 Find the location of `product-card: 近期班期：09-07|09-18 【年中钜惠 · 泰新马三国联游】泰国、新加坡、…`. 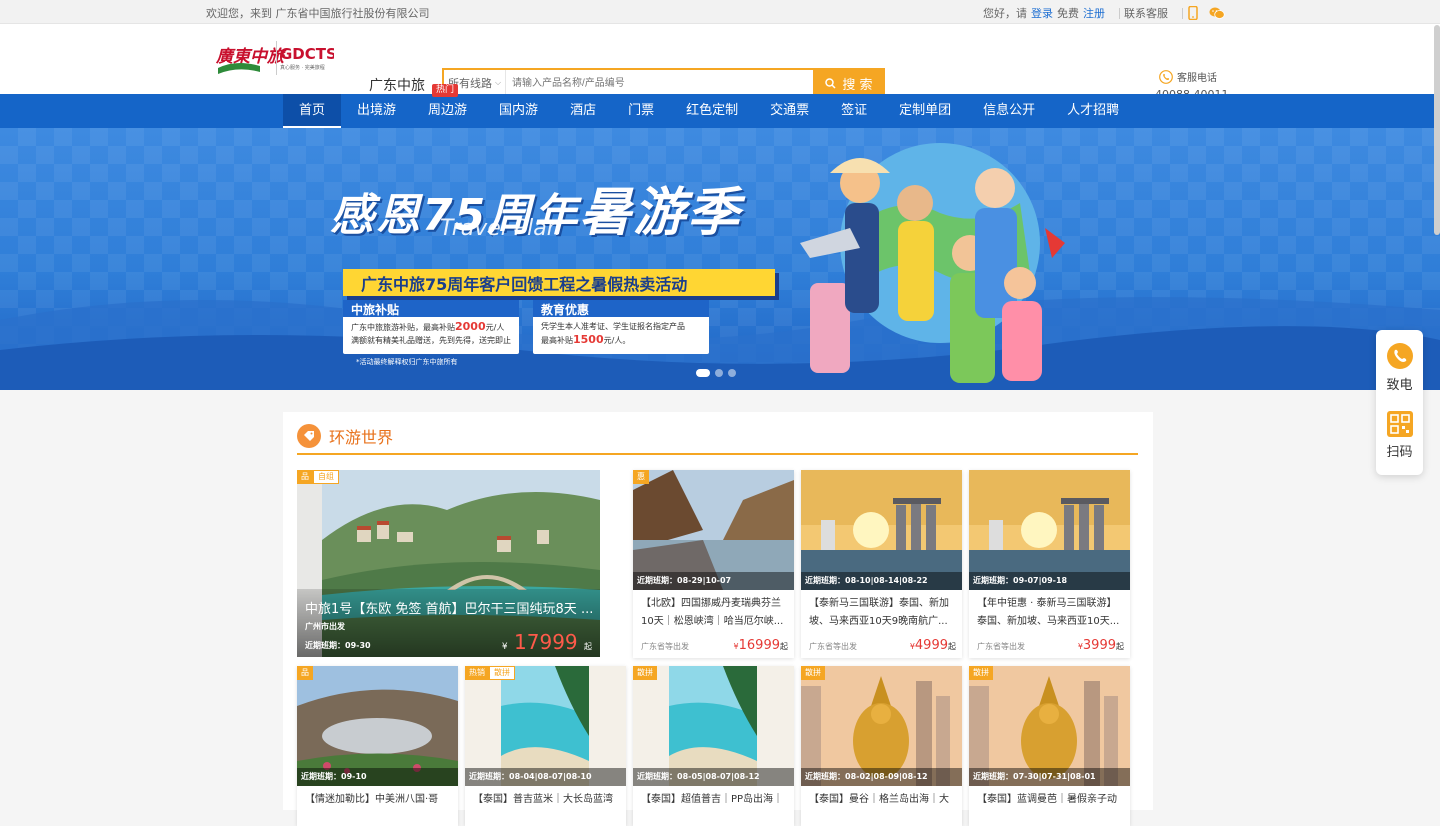

product-card: 近期班期：09-07|09-18 【年中钜惠 · 泰新马三国联游】泰国、新加坡、… is located at coordinates (1049, 564).